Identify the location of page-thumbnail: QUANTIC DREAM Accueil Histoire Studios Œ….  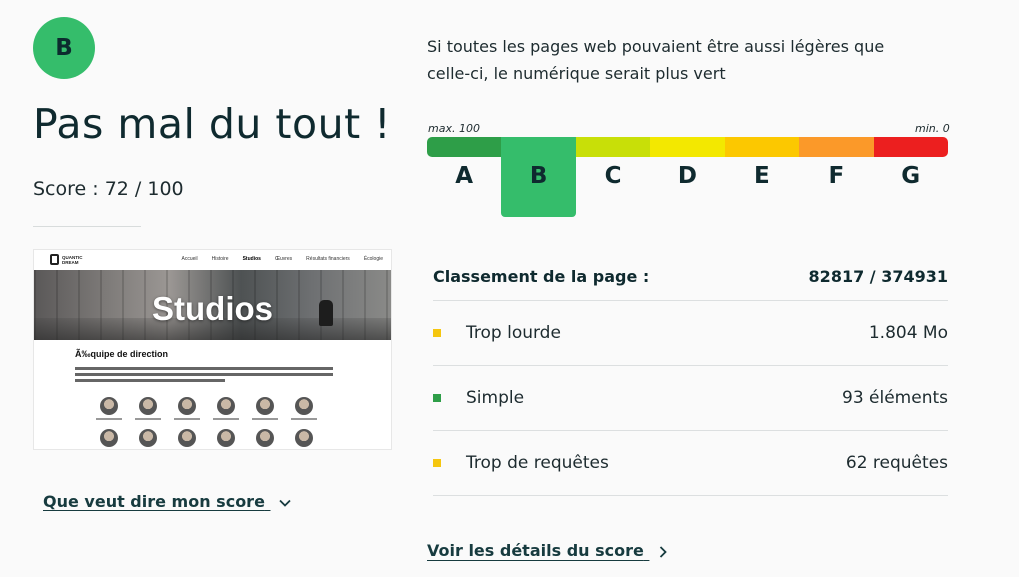
(212, 349).